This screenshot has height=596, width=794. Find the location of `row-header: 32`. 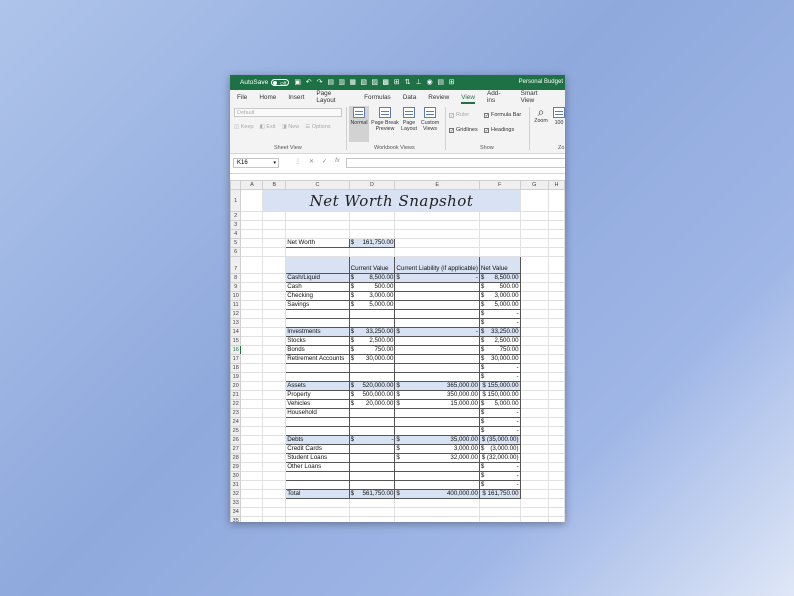

row-header: 32 is located at coordinates (236, 494).